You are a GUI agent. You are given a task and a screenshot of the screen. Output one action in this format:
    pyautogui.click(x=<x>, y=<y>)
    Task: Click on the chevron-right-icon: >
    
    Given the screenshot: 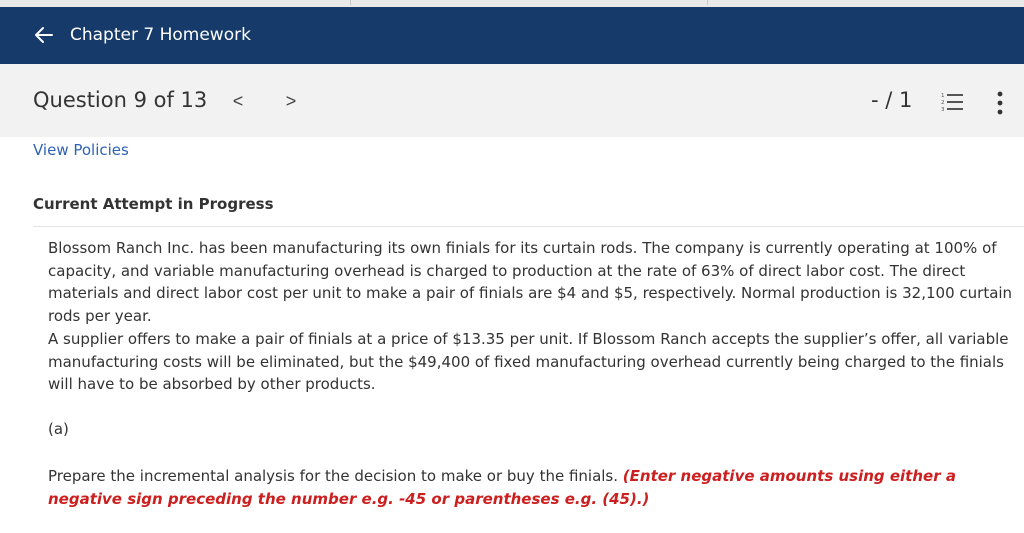 What is the action you would take?
    pyautogui.click(x=291, y=101)
    